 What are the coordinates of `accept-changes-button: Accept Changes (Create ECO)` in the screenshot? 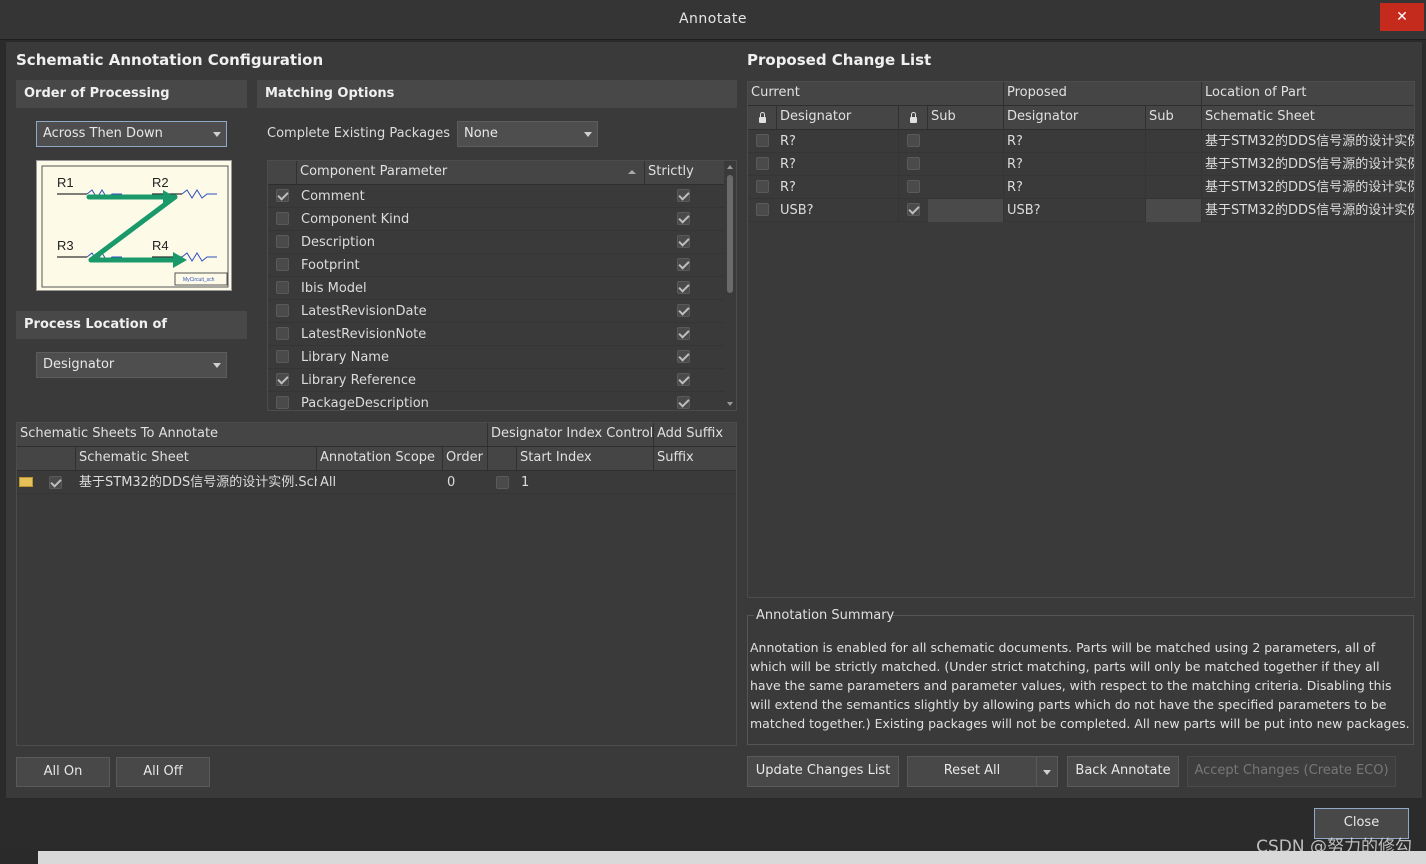 It's located at (1291, 771).